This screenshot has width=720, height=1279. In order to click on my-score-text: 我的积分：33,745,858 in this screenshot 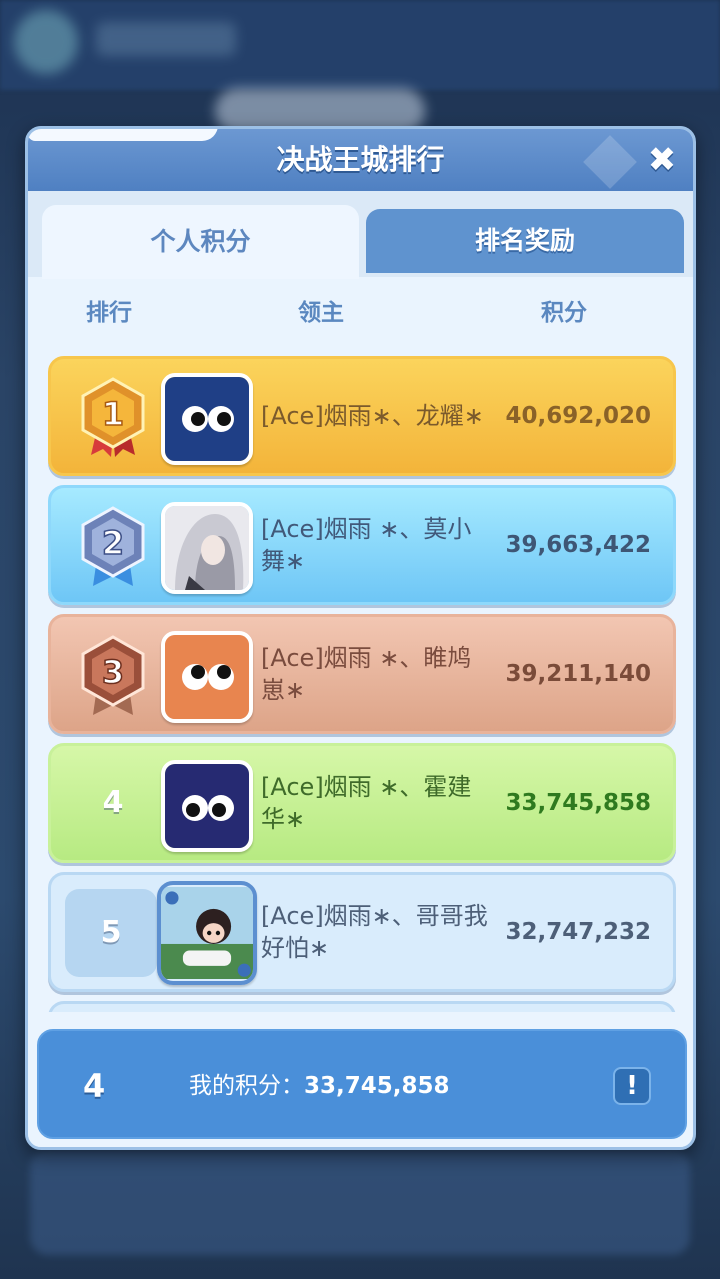, I will do `click(319, 1086)`.